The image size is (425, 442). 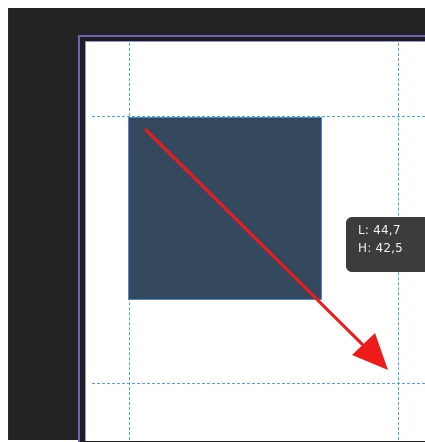 I want to click on horizontal-guide-bottom, so click(x=258, y=383).